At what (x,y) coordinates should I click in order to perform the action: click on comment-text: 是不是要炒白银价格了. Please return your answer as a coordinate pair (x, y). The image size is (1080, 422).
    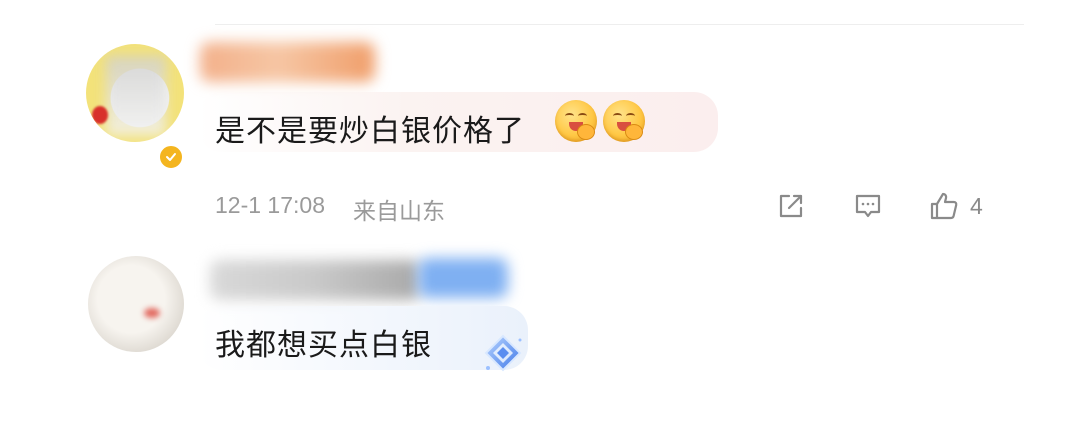
    Looking at the image, I should click on (370, 131).